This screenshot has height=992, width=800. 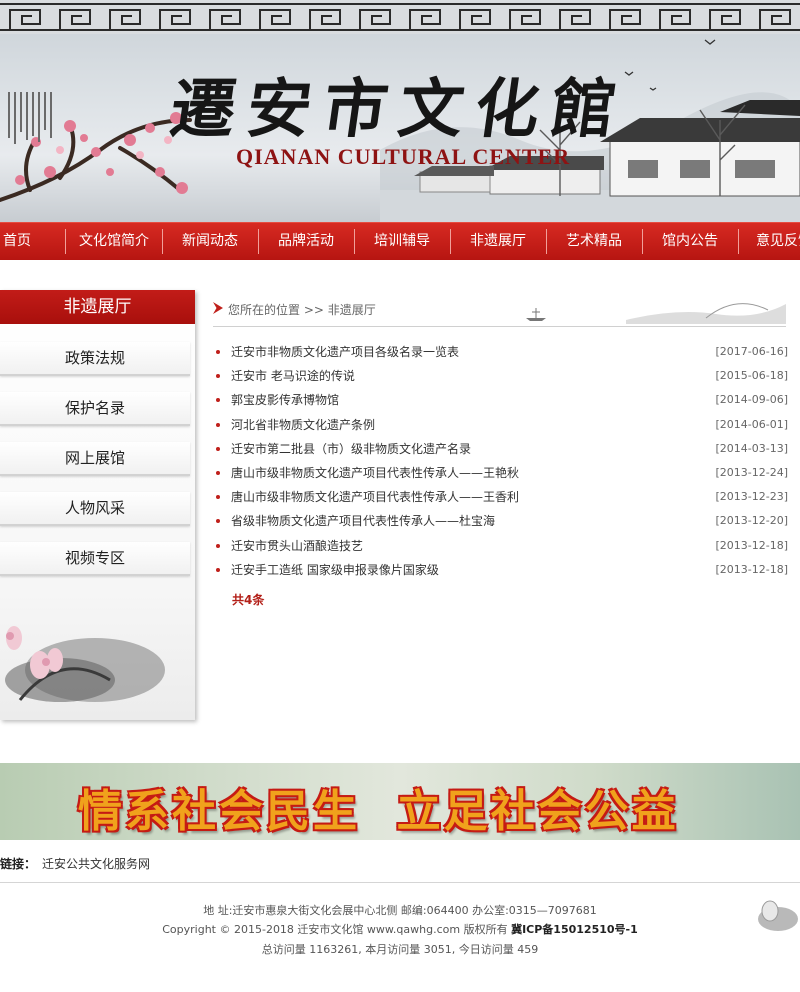 I want to click on list-item: 唐山市级非物质文化遗产项目代表性传承人——王香利 [2013-12-23], so click(x=500, y=497).